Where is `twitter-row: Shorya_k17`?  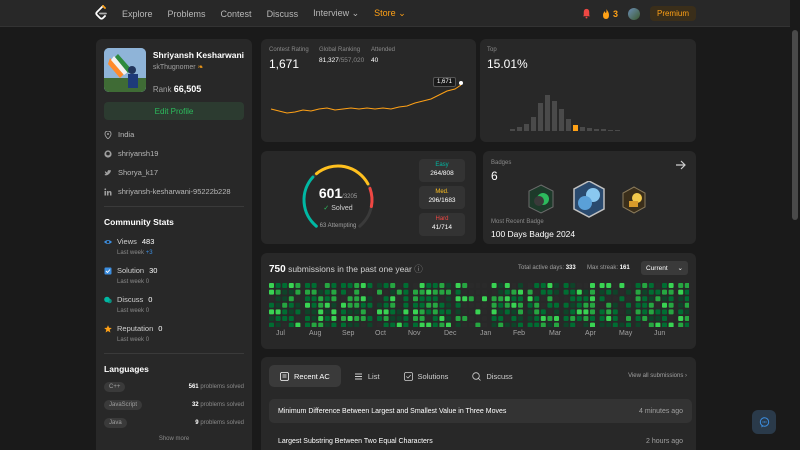 twitter-row: Shorya_k17 is located at coordinates (174, 172).